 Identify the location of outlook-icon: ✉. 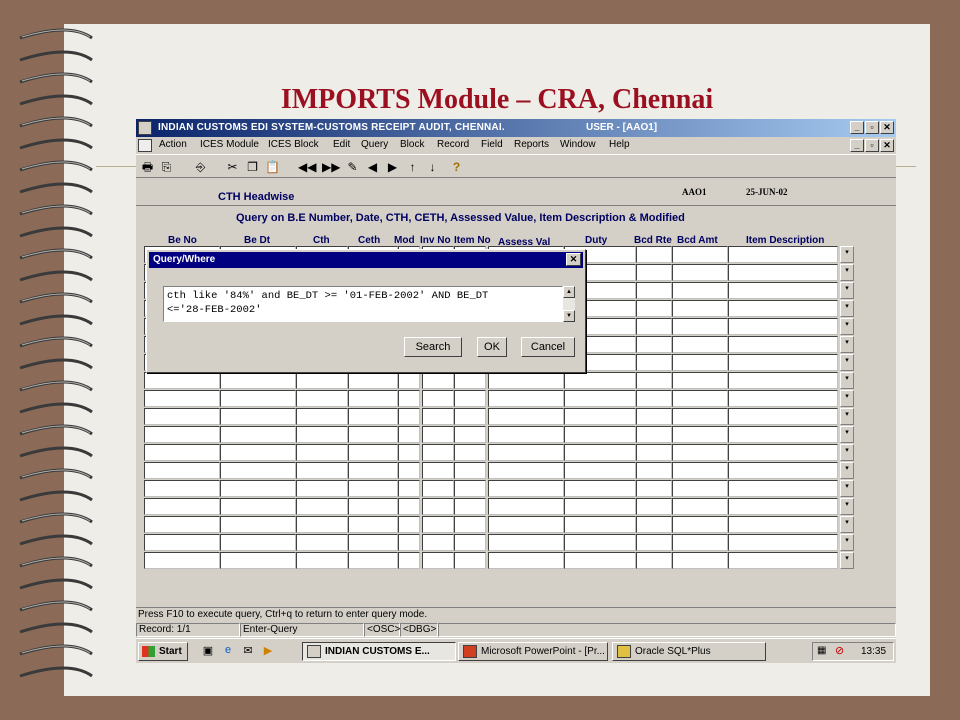
(248, 651).